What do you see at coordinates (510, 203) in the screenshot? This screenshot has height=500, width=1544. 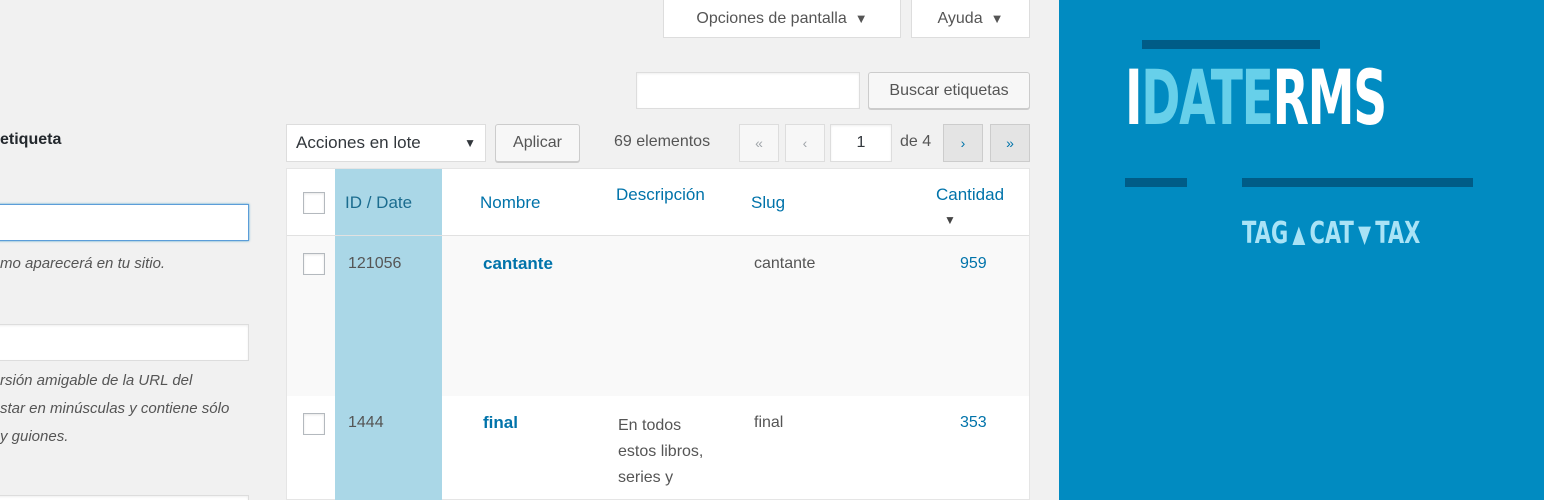 I see `column-header-name: Nombre` at bounding box center [510, 203].